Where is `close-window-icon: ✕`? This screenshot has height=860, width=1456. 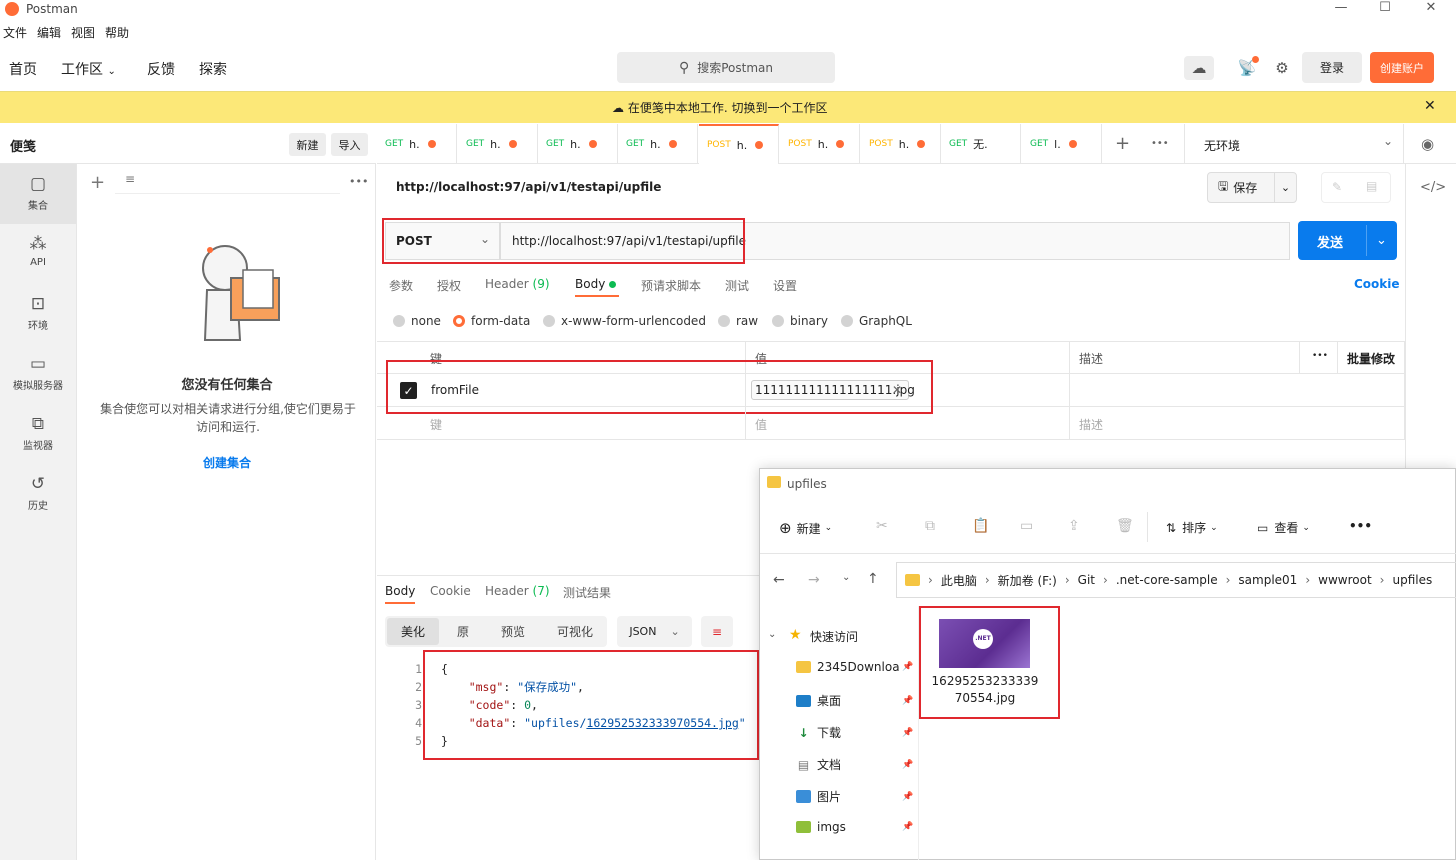 close-window-icon: ✕ is located at coordinates (1431, 9).